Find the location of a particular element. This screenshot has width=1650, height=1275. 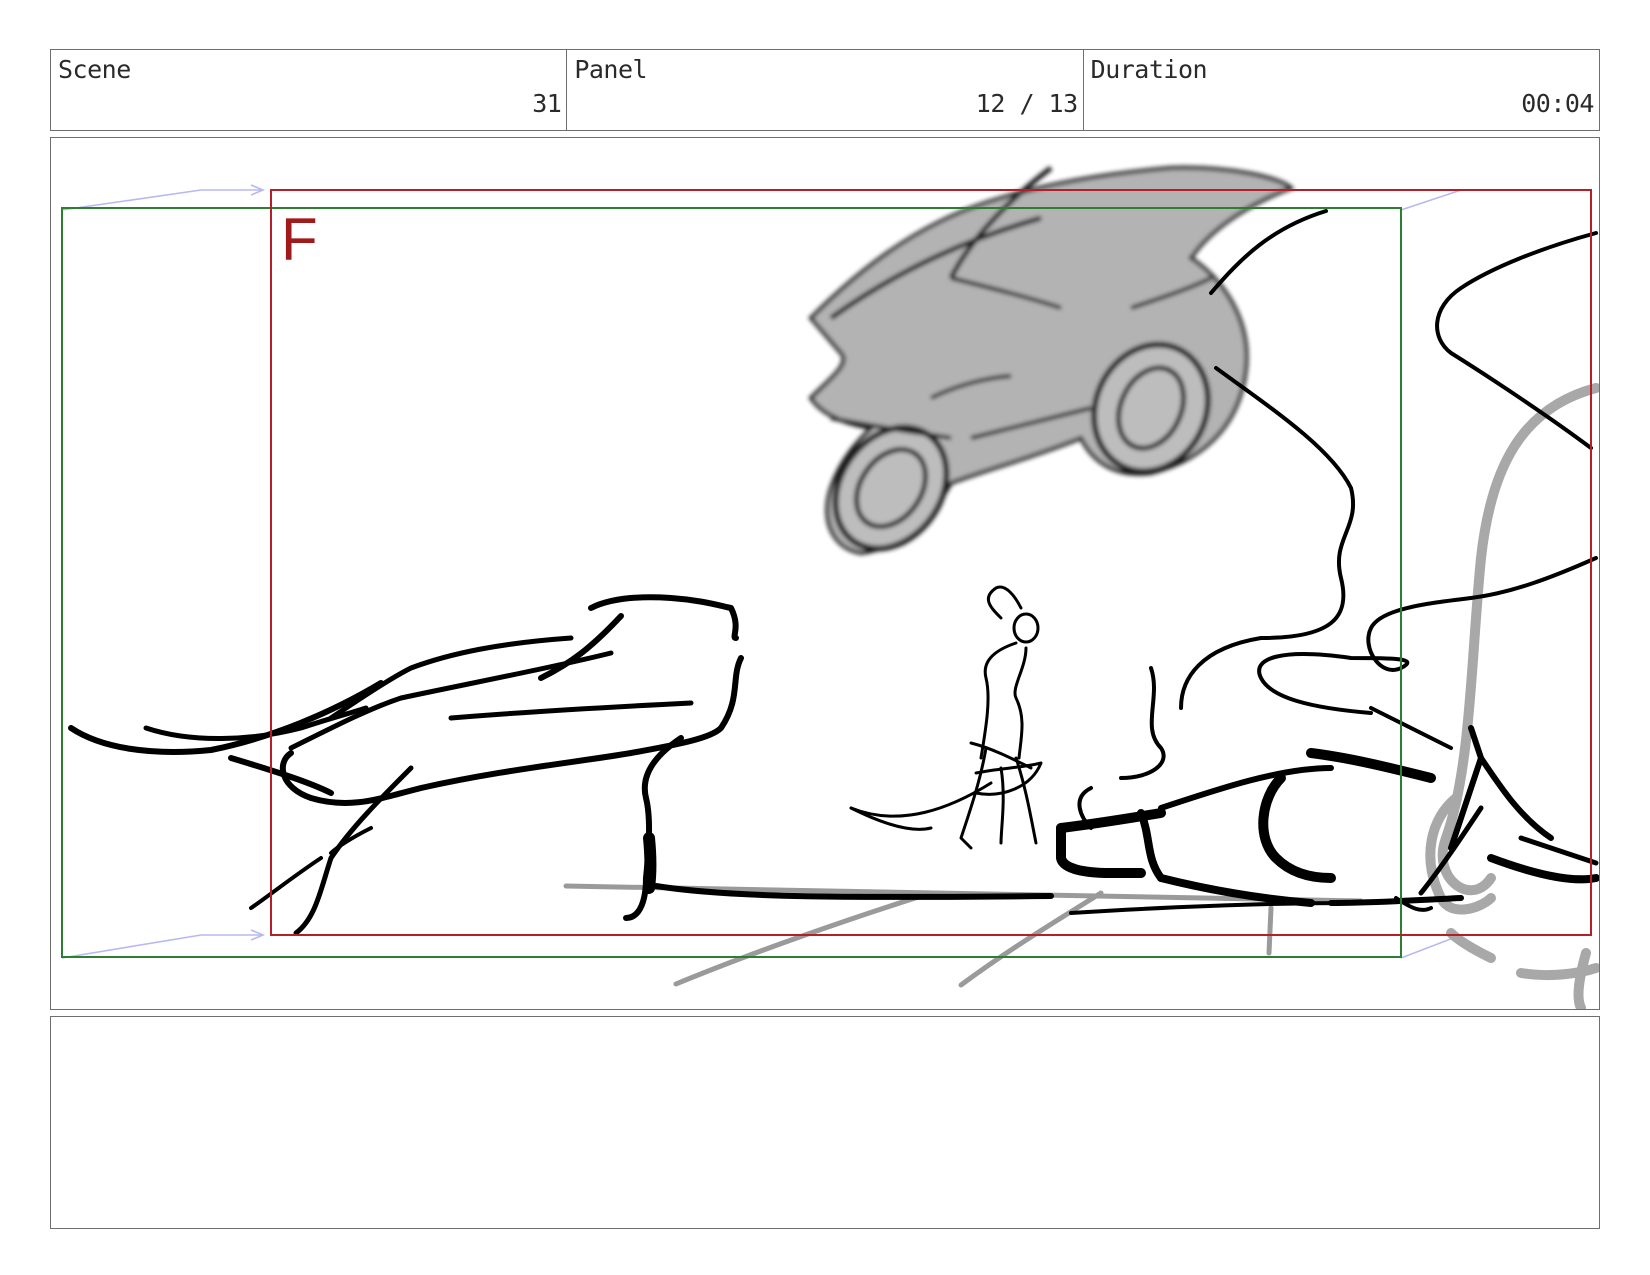

duration-cell: Duration 00:04 is located at coordinates (1341, 90).